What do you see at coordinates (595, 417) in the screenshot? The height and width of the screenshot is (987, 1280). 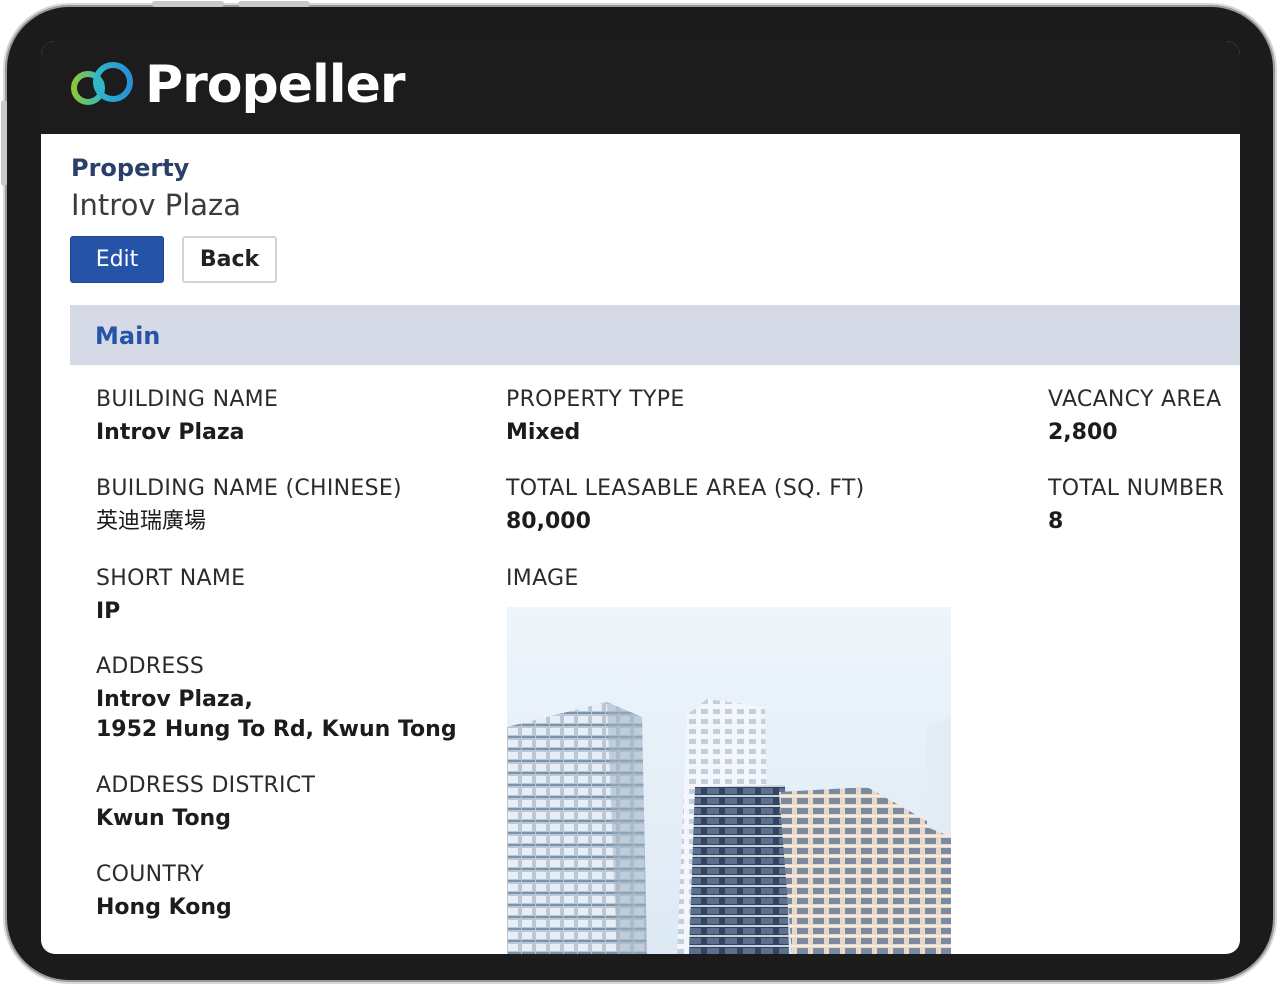 I see `field-property-type: PROPERTY TYPE Mixed` at bounding box center [595, 417].